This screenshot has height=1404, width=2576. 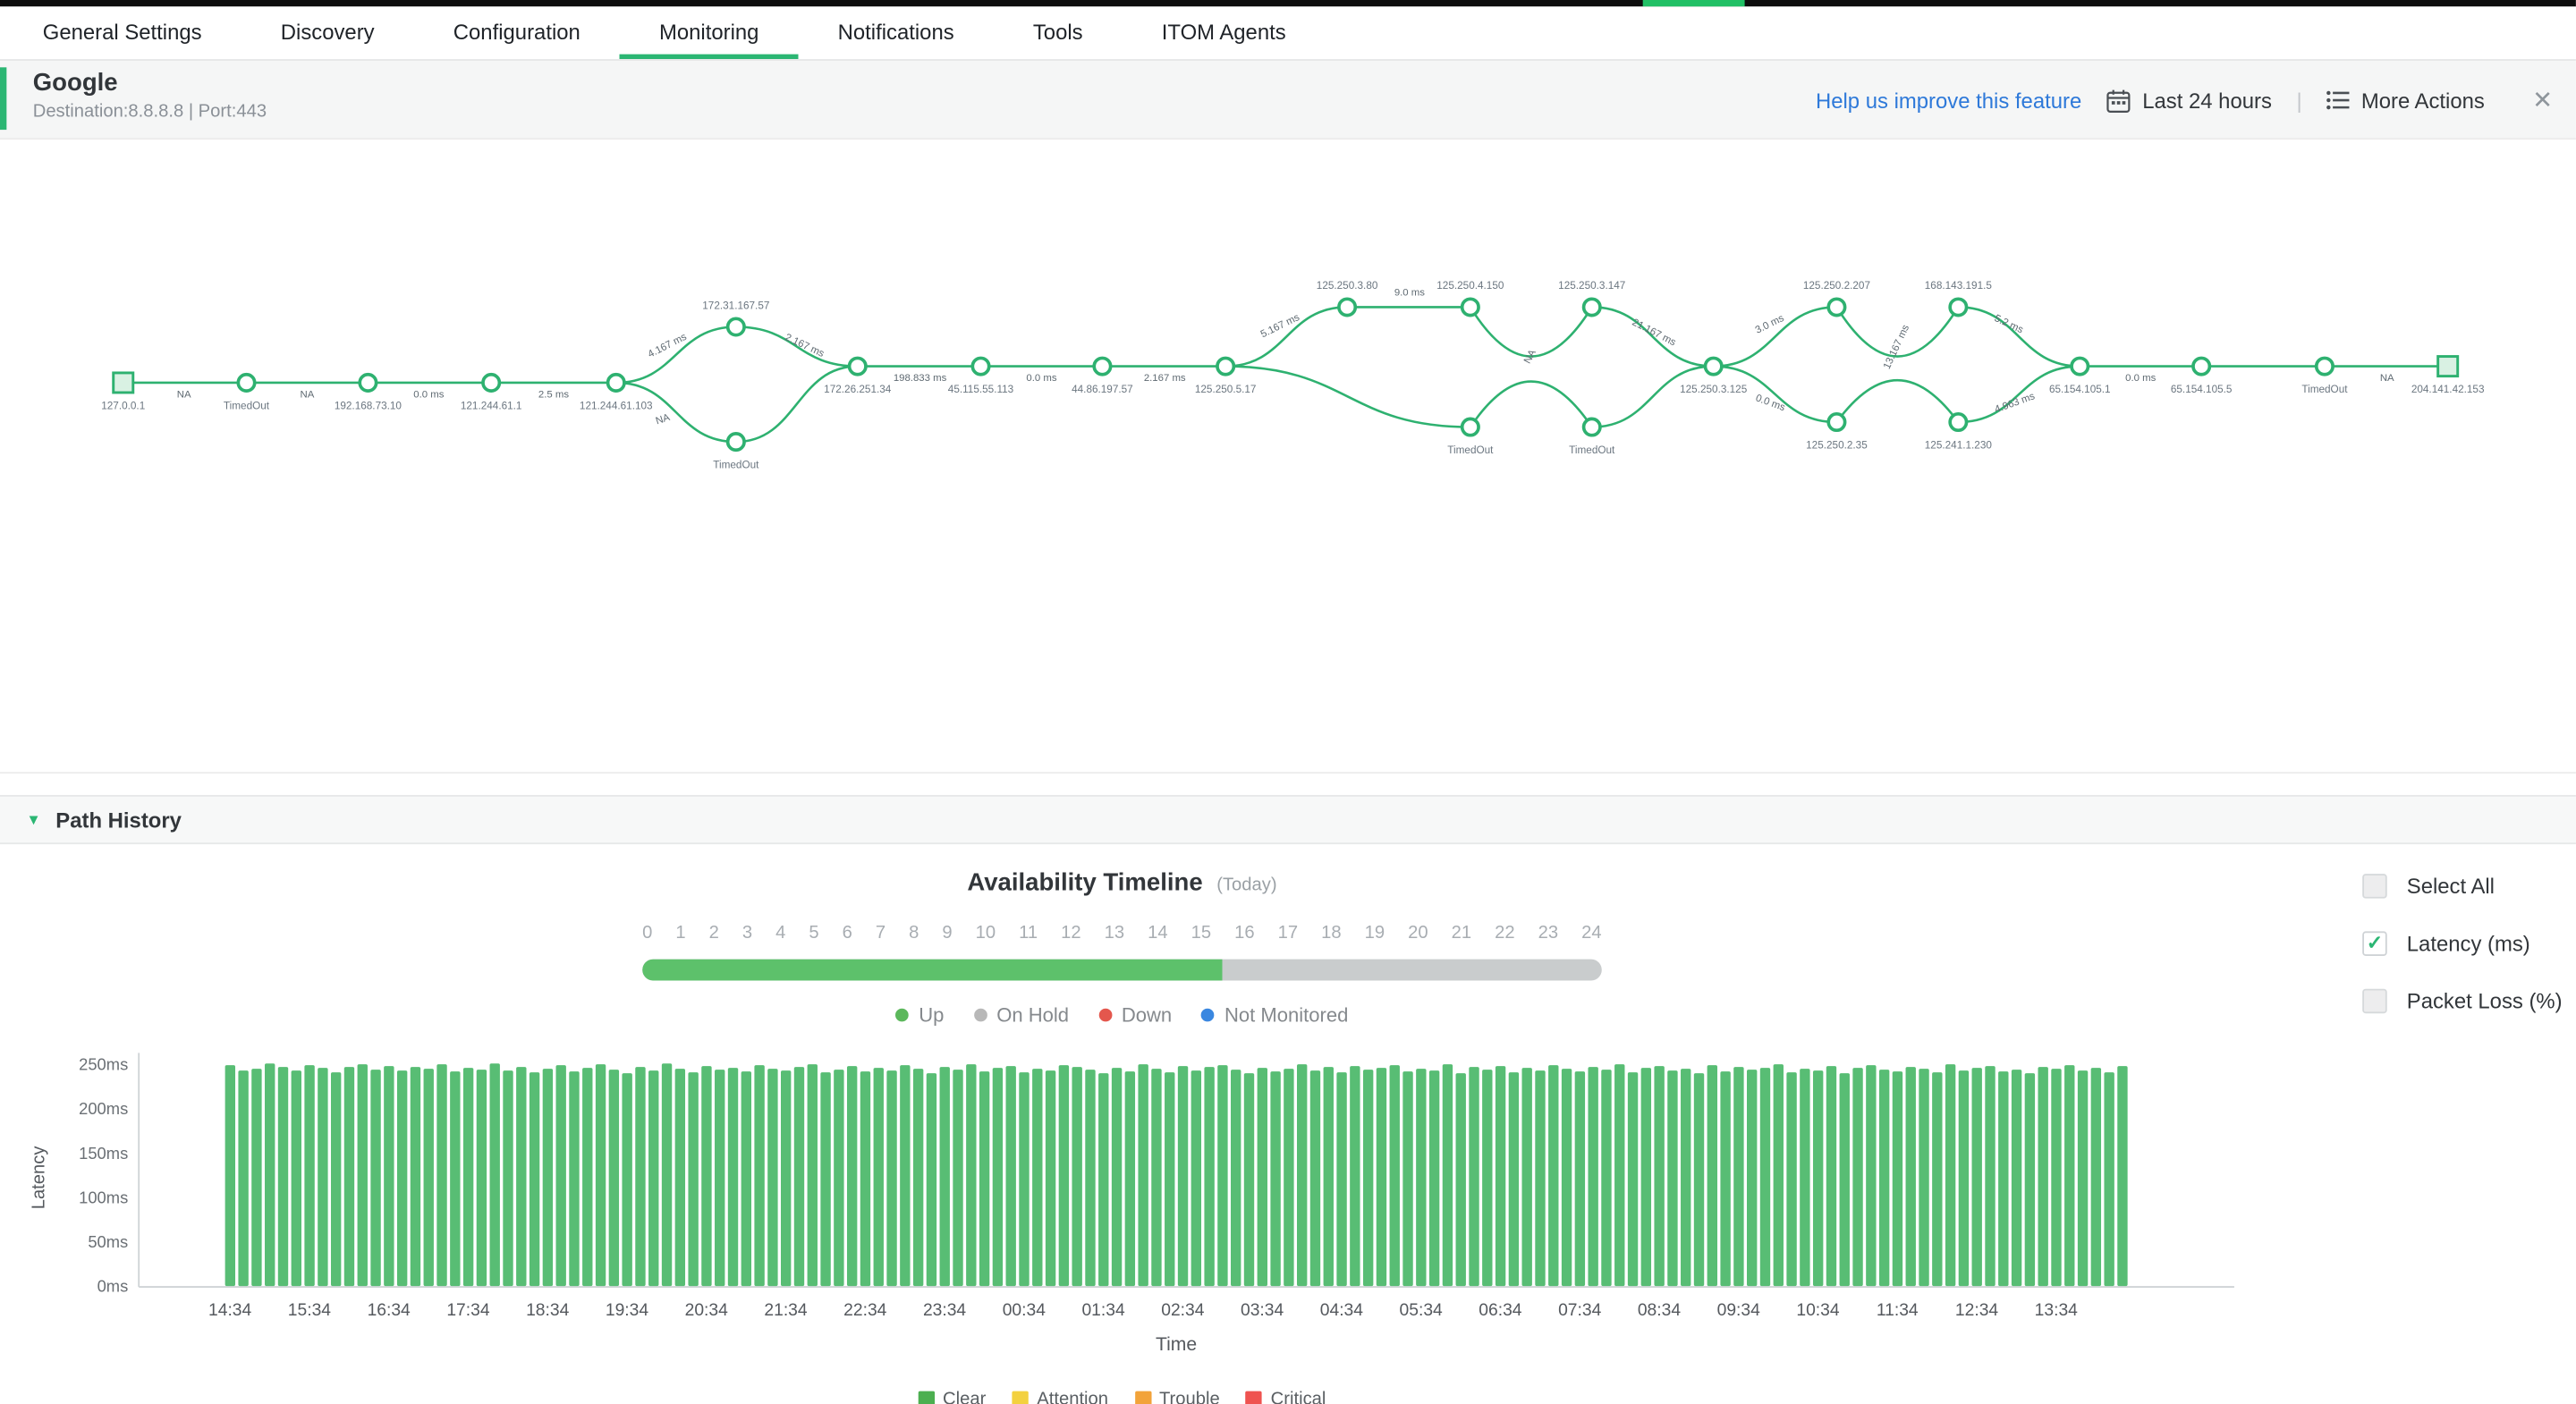 I want to click on path-node-192.168.73.10, so click(x=368, y=383).